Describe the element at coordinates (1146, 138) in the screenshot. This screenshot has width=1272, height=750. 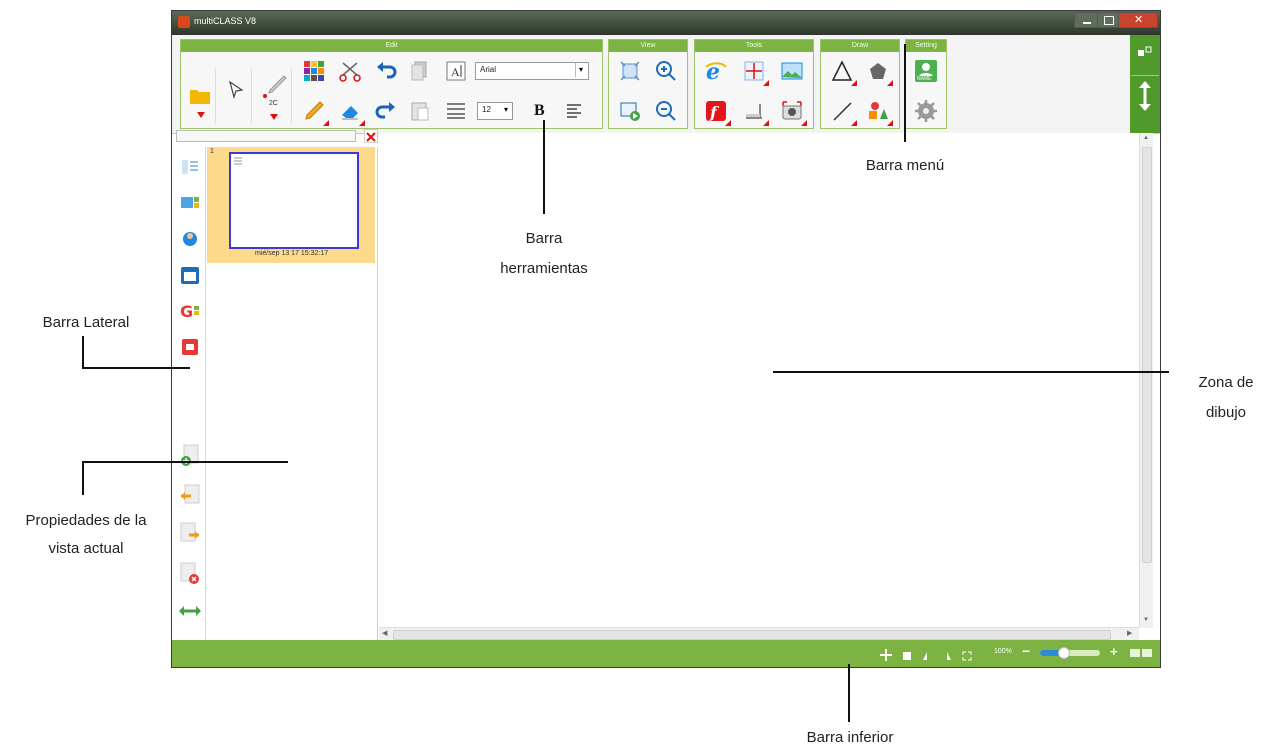
I see `scroll-up-arrow: ▲` at that location.